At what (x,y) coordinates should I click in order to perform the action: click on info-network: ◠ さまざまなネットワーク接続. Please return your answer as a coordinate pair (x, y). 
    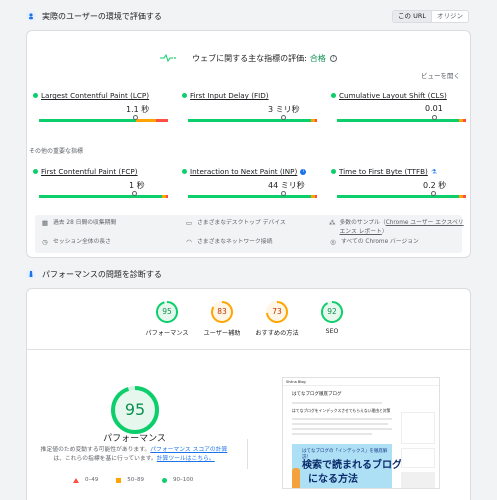
    Looking at the image, I should click on (228, 242).